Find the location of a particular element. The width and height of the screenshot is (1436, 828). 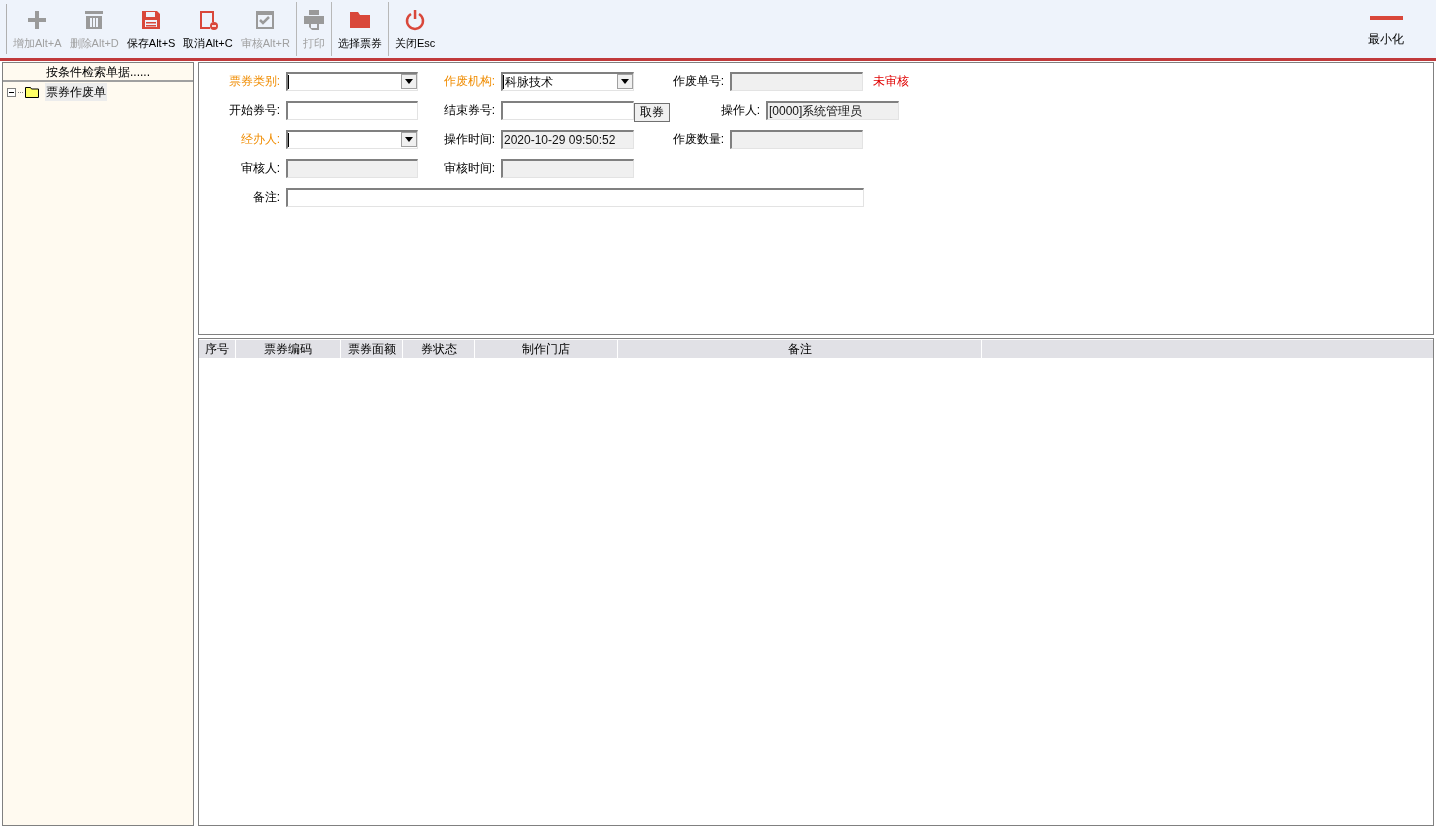

field-label: 票券类别: is located at coordinates (254, 81).